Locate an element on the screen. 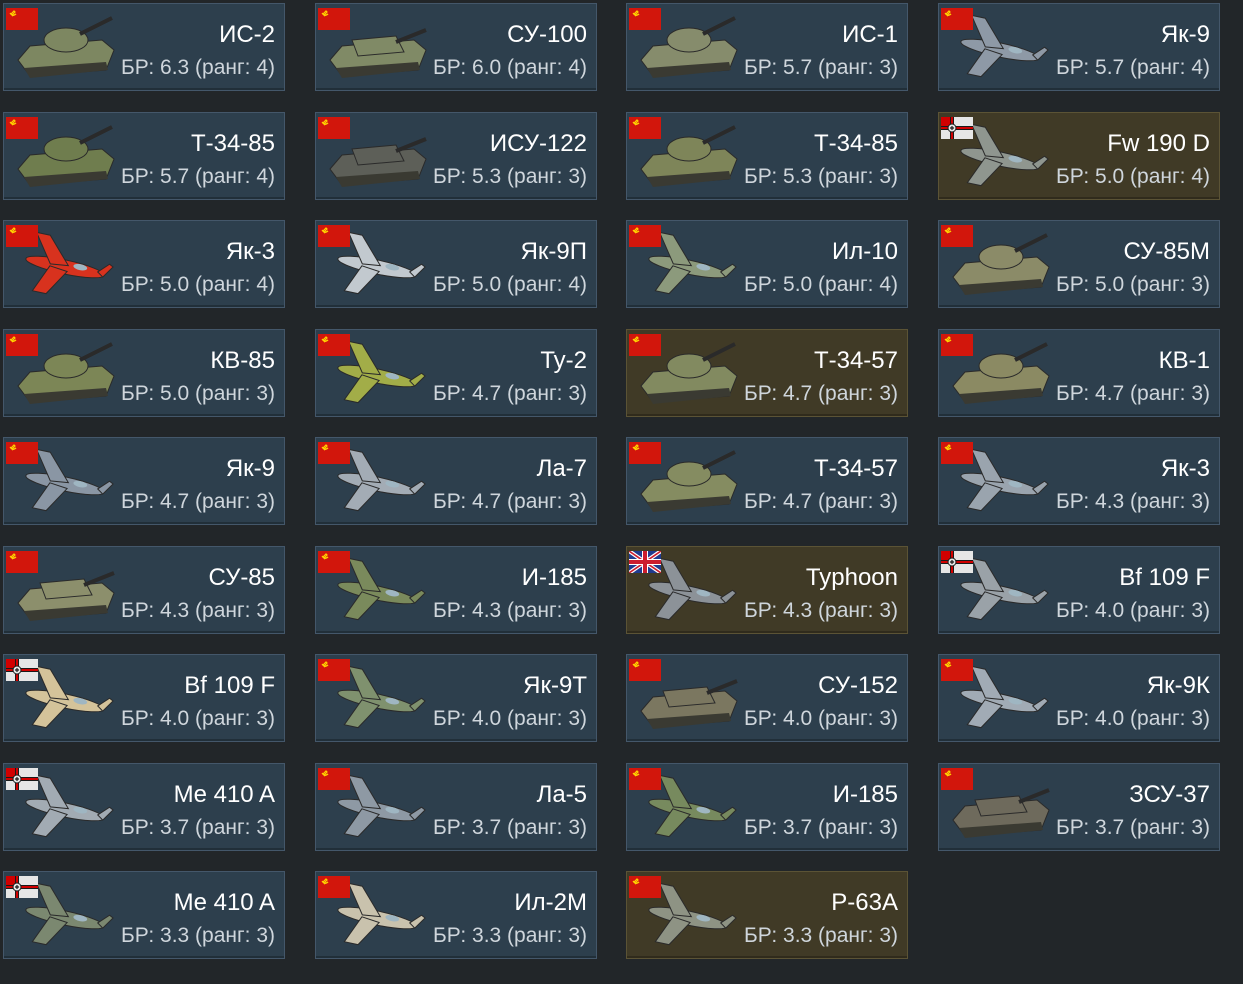  vehicle-card: Me 410 A БР: 3.7 (ранг: 3) is located at coordinates (144, 807).